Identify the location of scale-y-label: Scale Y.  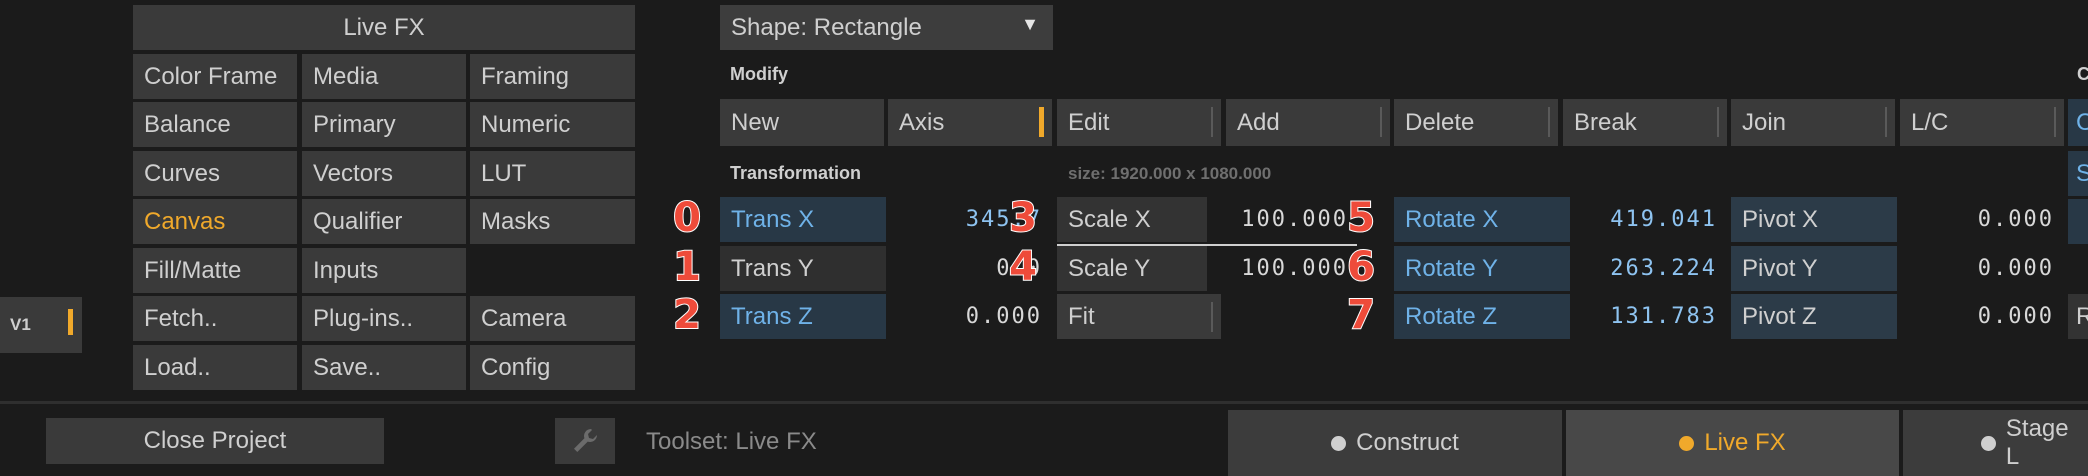
(1132, 268).